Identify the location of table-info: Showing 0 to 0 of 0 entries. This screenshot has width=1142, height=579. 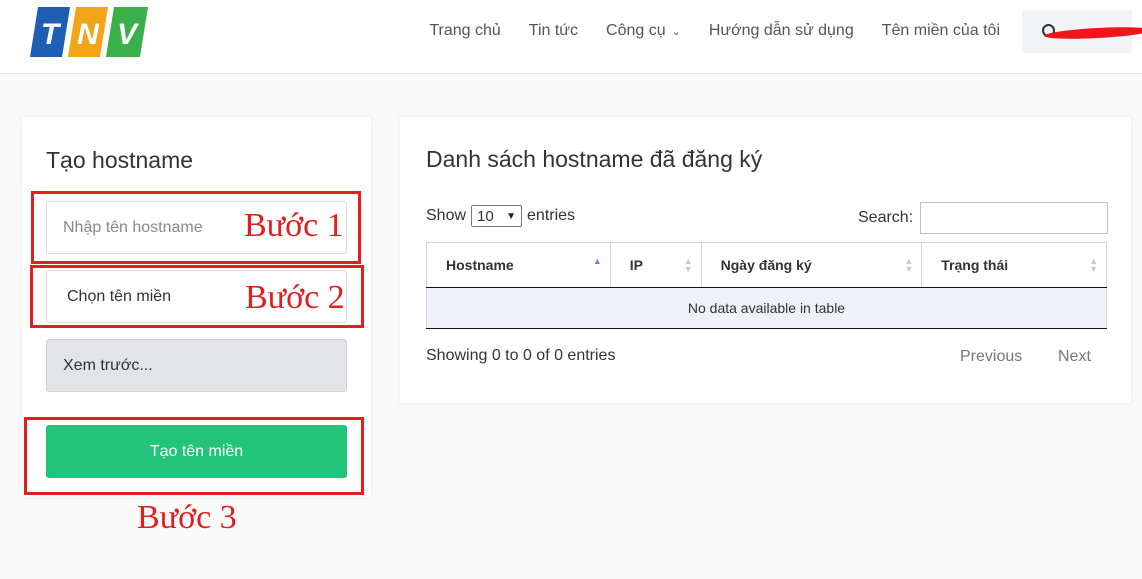
(521, 355).